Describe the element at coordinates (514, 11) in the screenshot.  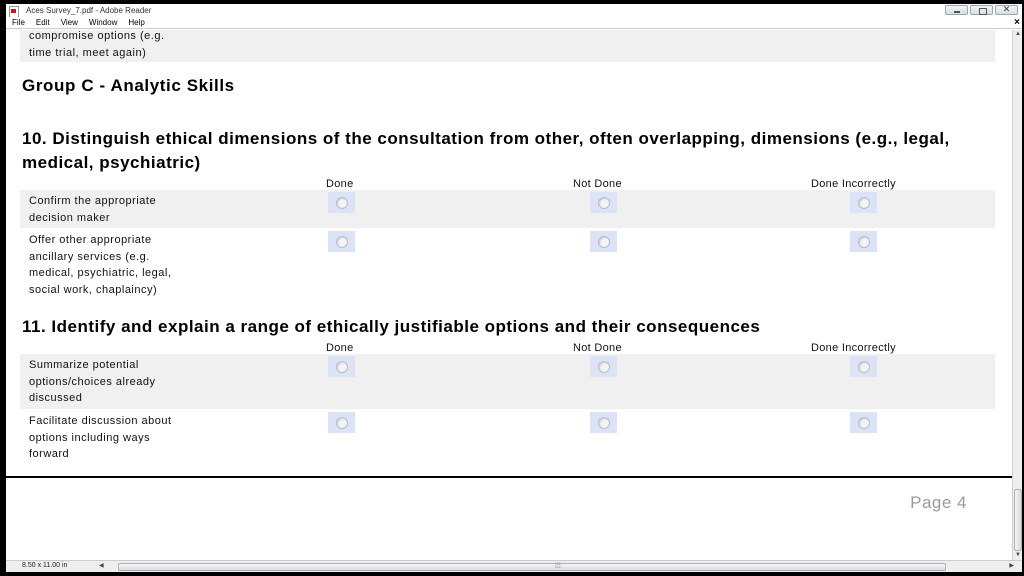
I see `title-bar: Aces Survey_7.pdf - Adobe Reader` at that location.